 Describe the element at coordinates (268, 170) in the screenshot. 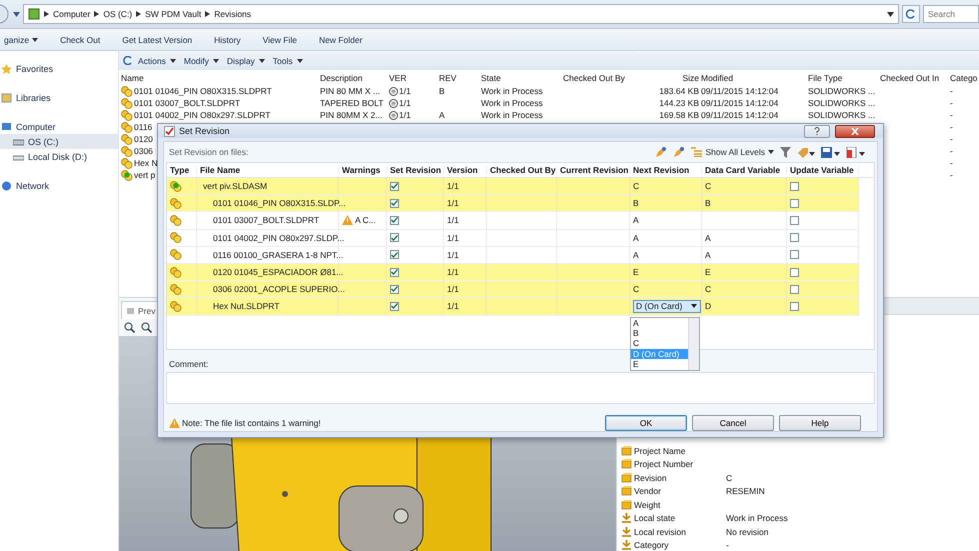

I see `column-header: File Name` at that location.